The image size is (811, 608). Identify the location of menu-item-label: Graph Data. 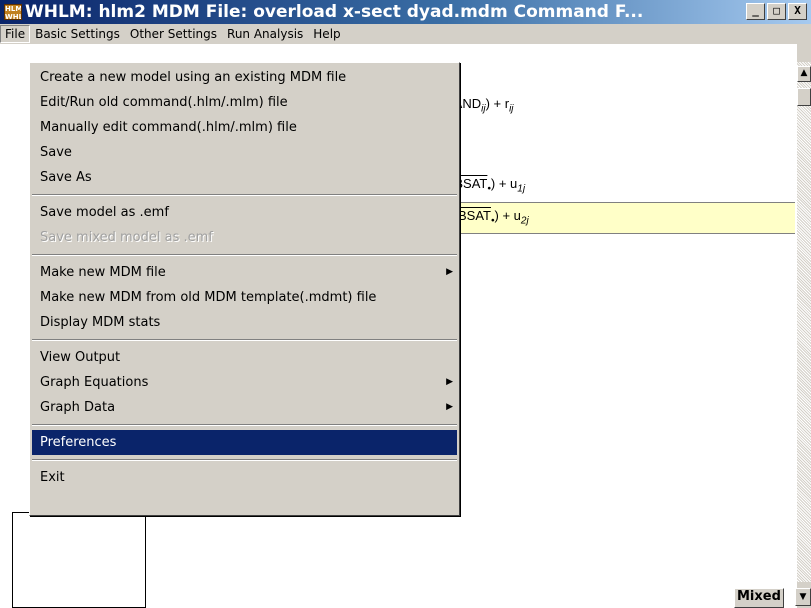
(78, 407).